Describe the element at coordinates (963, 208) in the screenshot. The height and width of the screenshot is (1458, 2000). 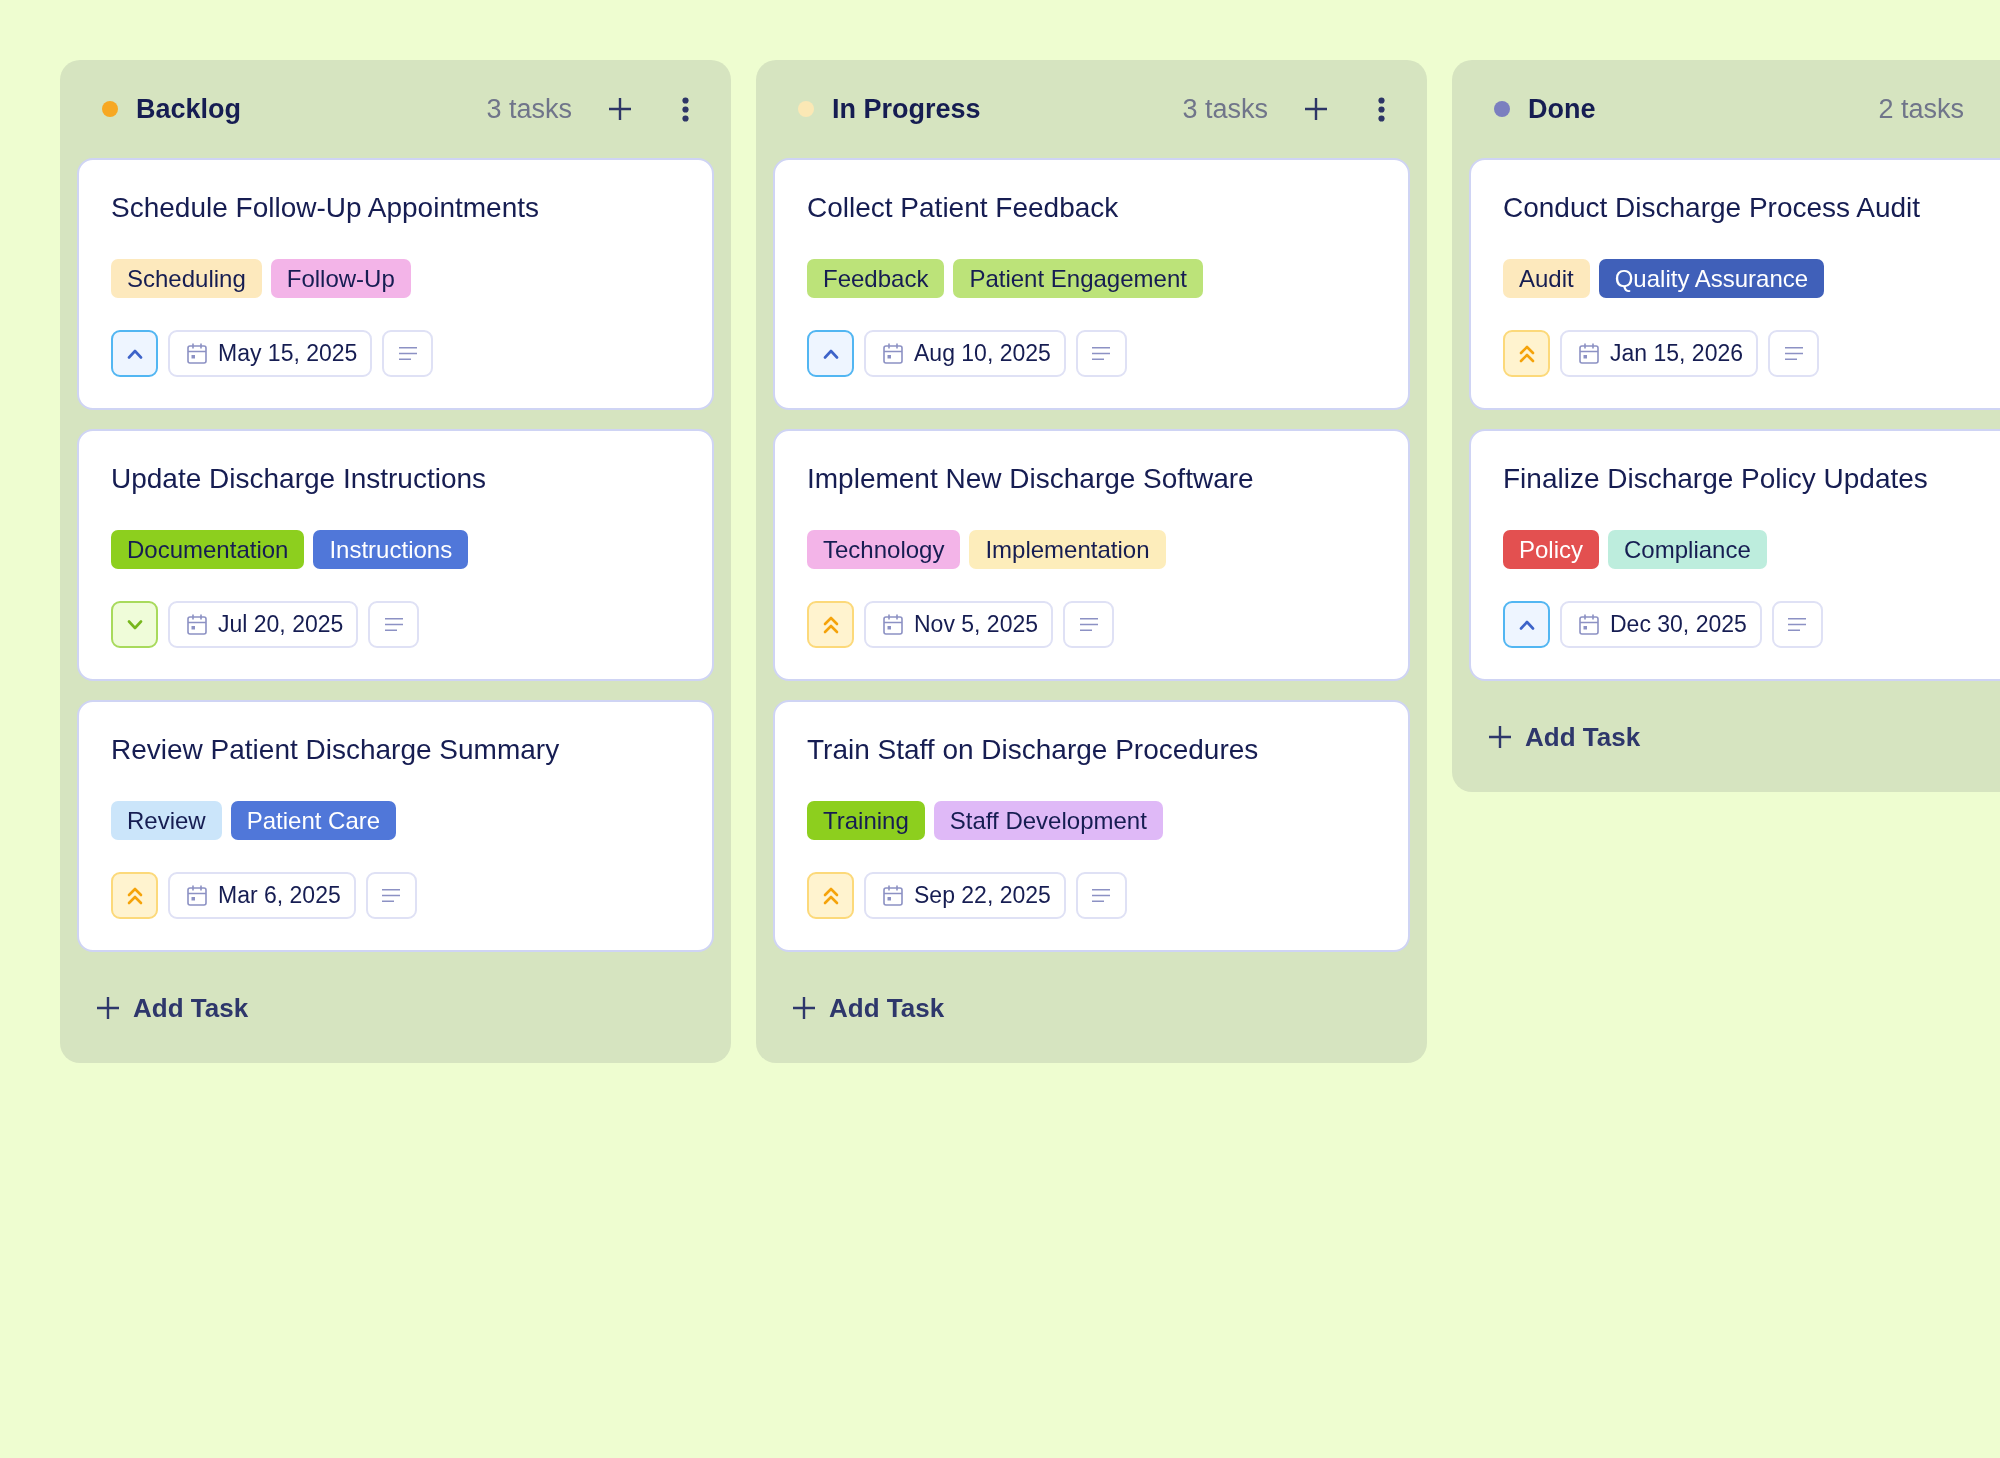
I see `task-title: Collect Patient Feedback` at that location.